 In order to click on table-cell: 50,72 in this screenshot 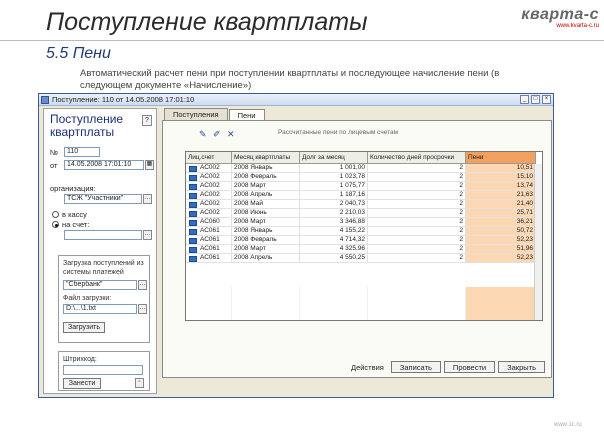, I will do `click(501, 231)`.